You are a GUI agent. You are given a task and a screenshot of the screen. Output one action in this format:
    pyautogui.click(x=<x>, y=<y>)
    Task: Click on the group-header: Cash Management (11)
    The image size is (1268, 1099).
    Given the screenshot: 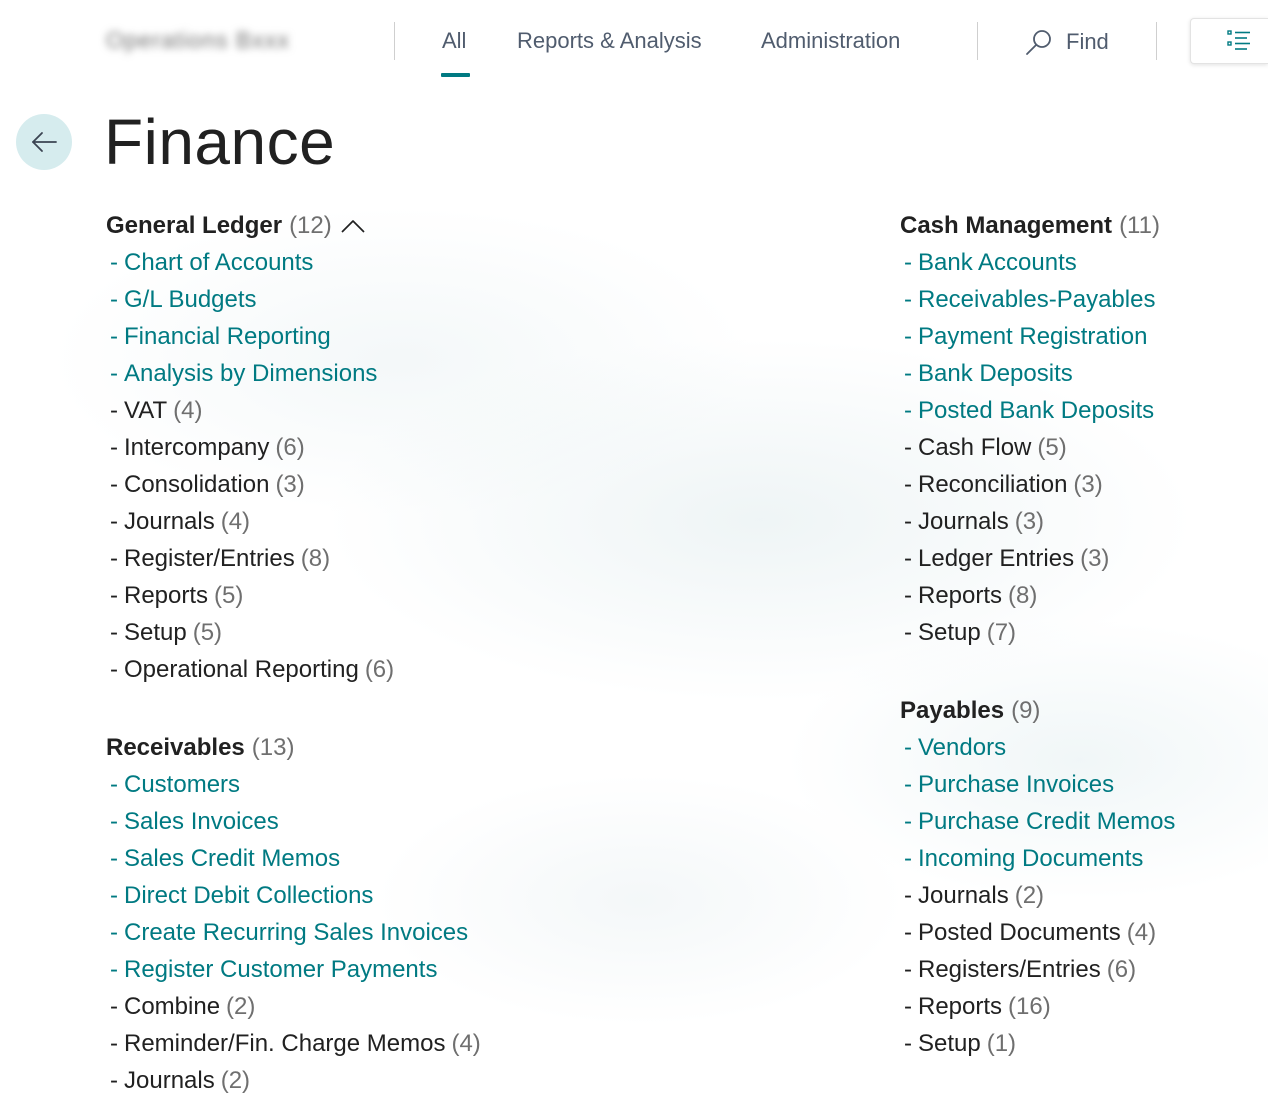 What is the action you would take?
    pyautogui.click(x=1030, y=225)
    